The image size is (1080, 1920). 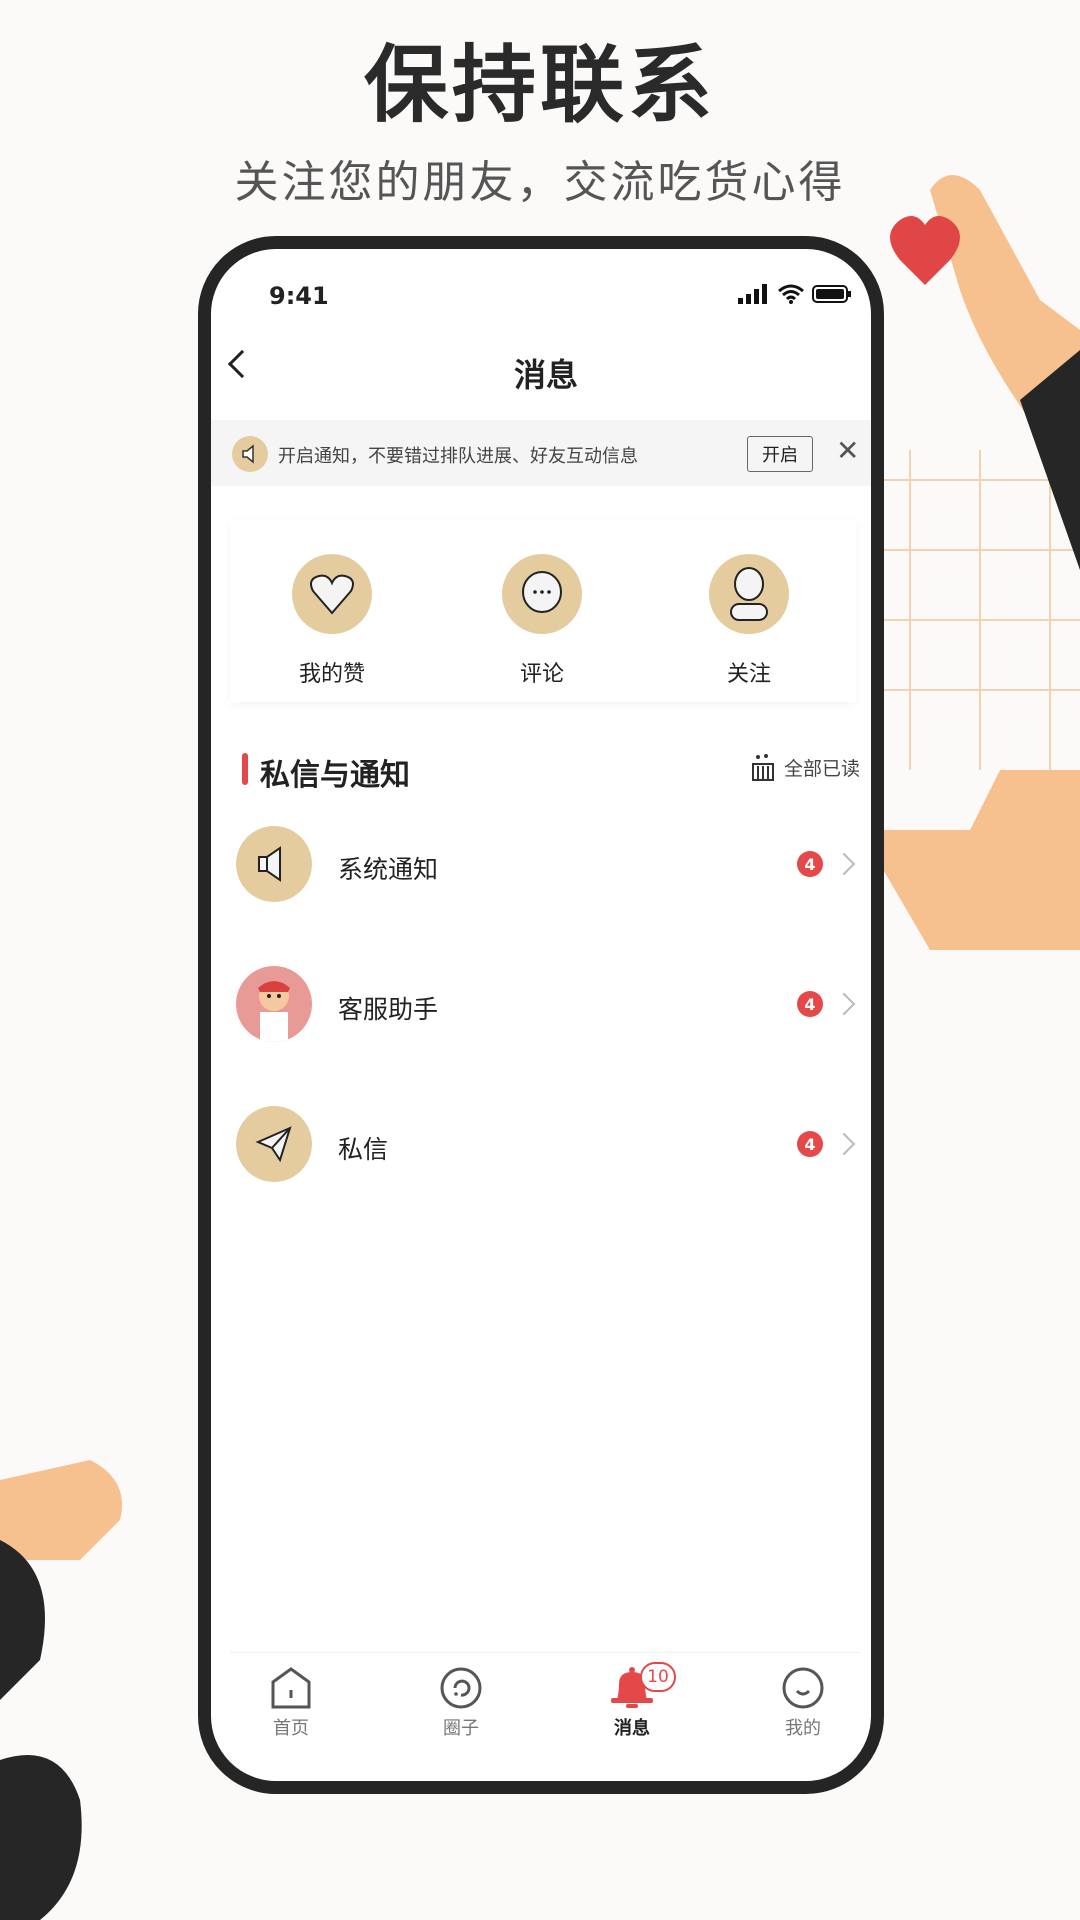 What do you see at coordinates (299, 296) in the screenshot?
I see `status-time: 9:41` at bounding box center [299, 296].